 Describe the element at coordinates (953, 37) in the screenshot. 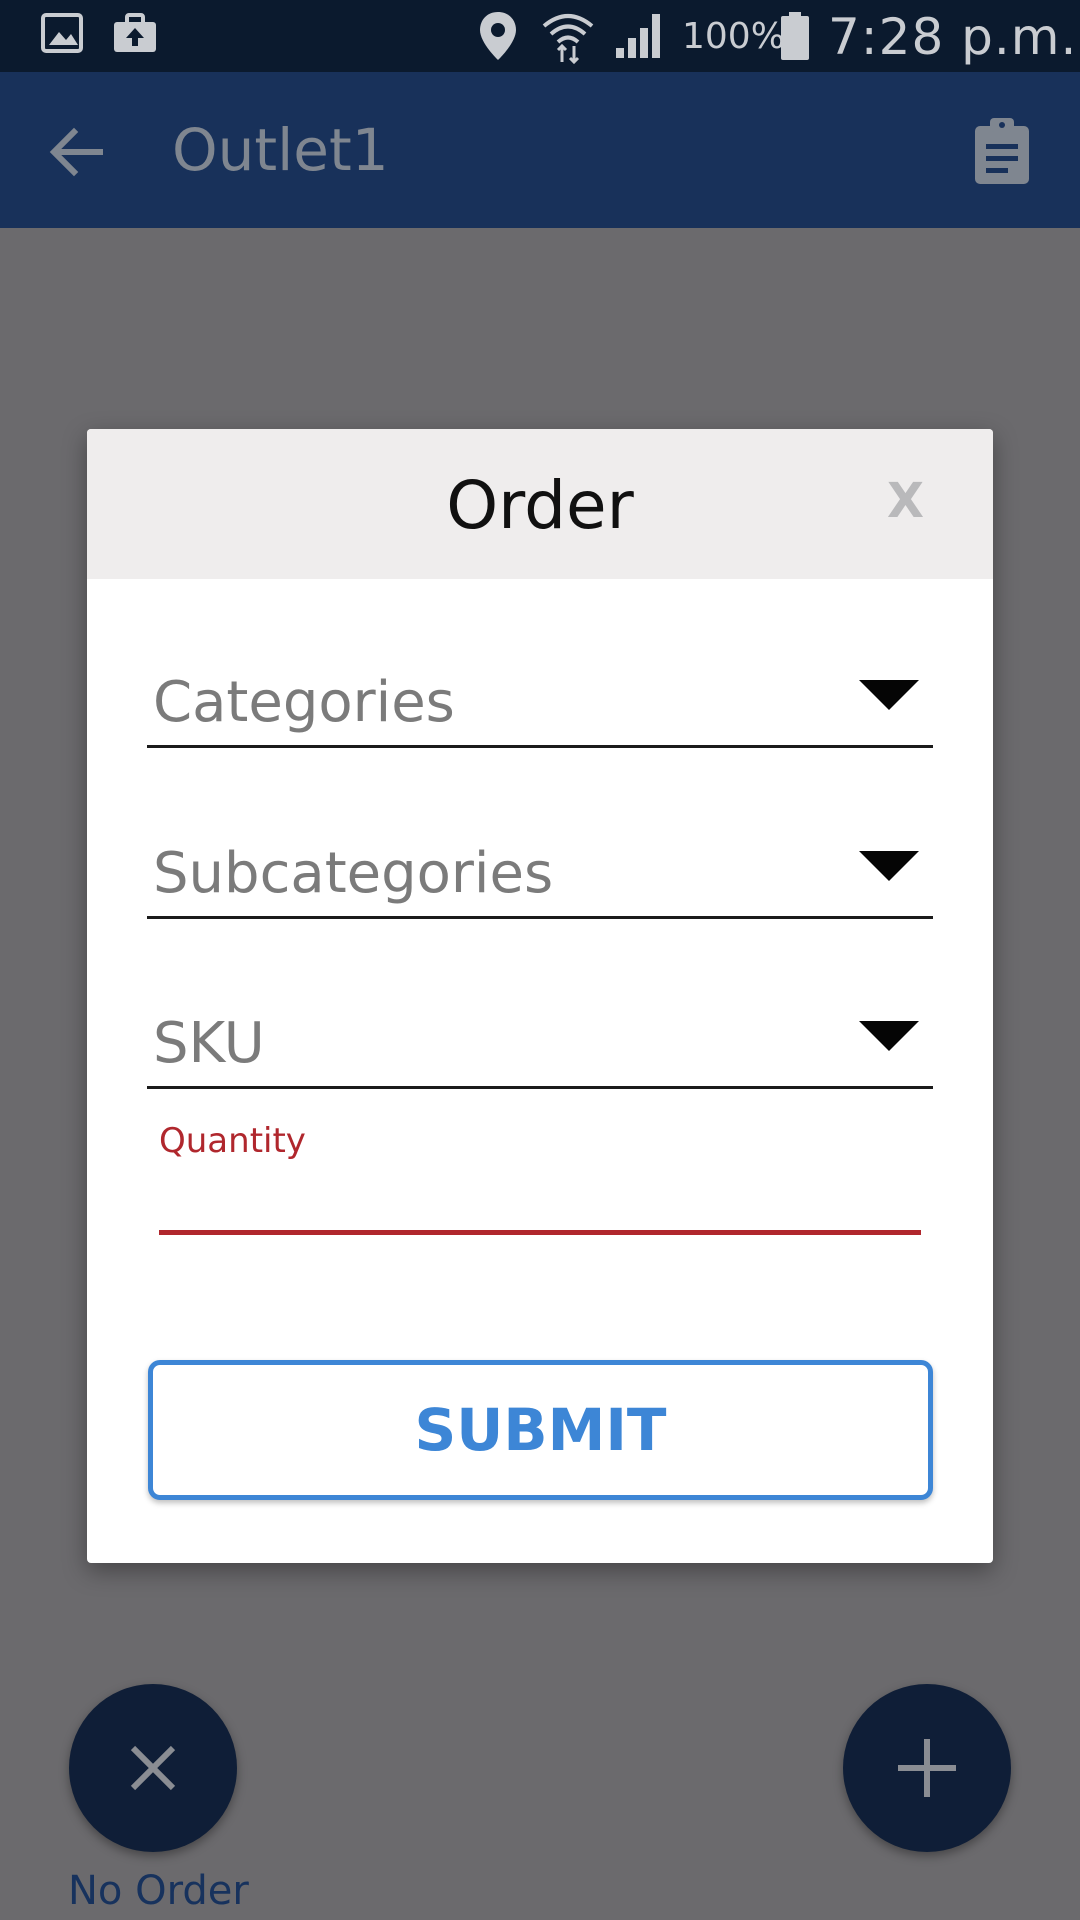

I see `clock: 7:28 p.m.` at that location.